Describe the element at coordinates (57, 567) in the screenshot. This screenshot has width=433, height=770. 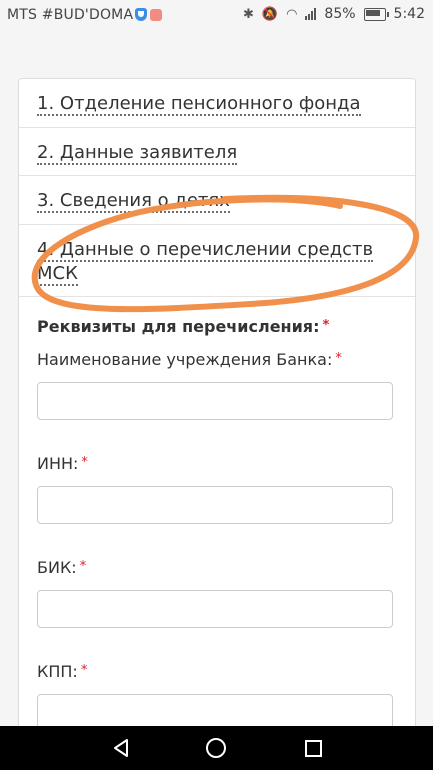
I see `field-label-text: БИК:` at that location.